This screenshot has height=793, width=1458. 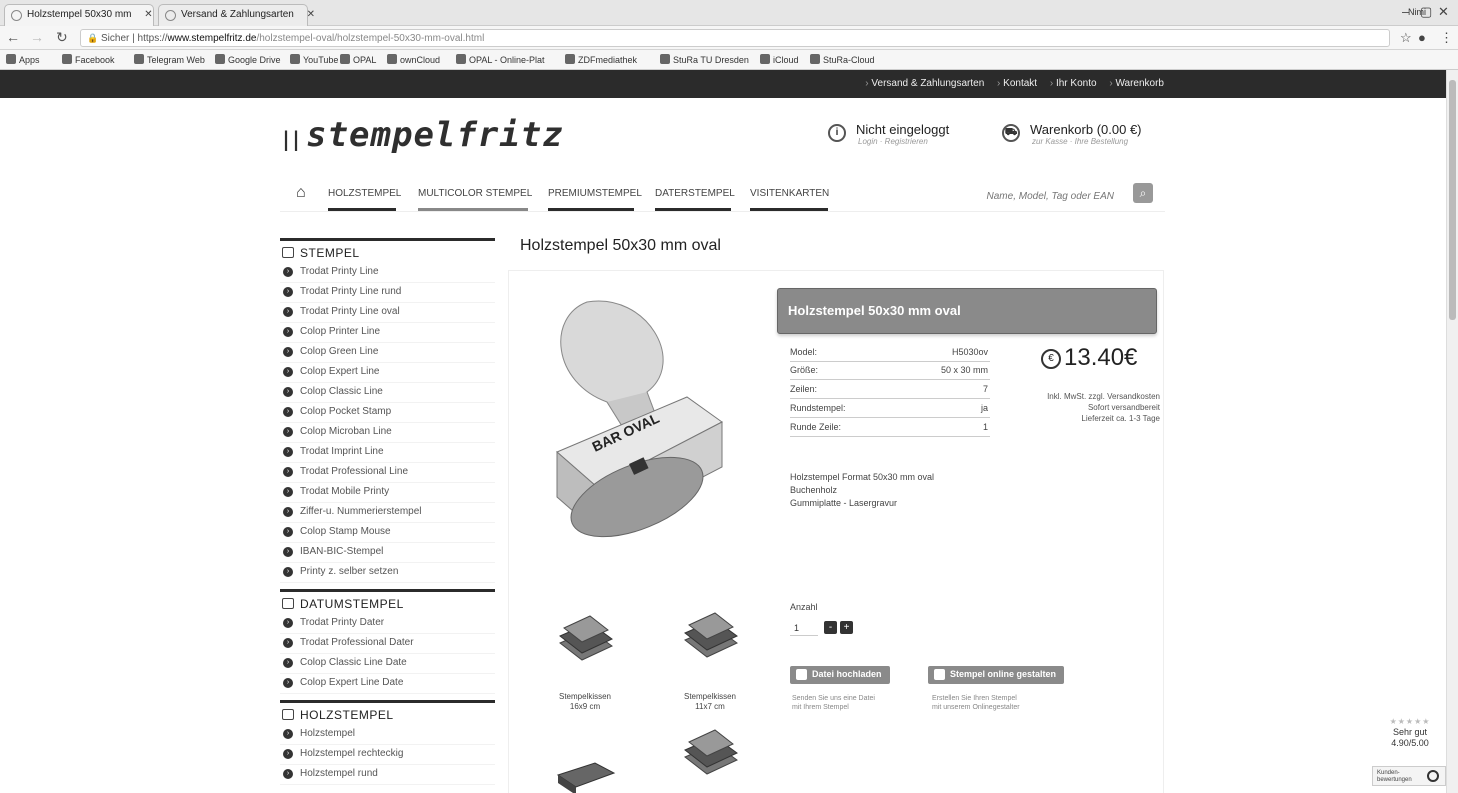 What do you see at coordinates (585, 702) in the screenshot?
I see `accessory-label: Stempelkissen 16x9 cm` at bounding box center [585, 702].